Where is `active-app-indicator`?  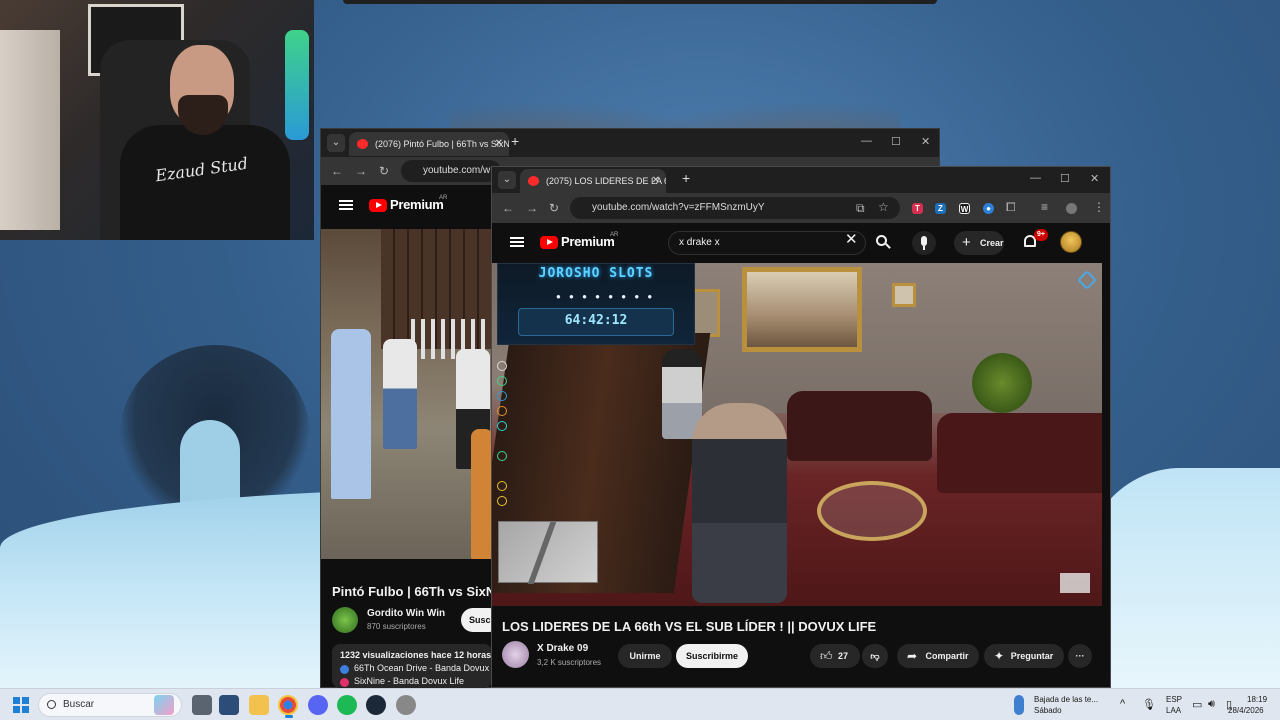
active-app-indicator is located at coordinates (289, 716).